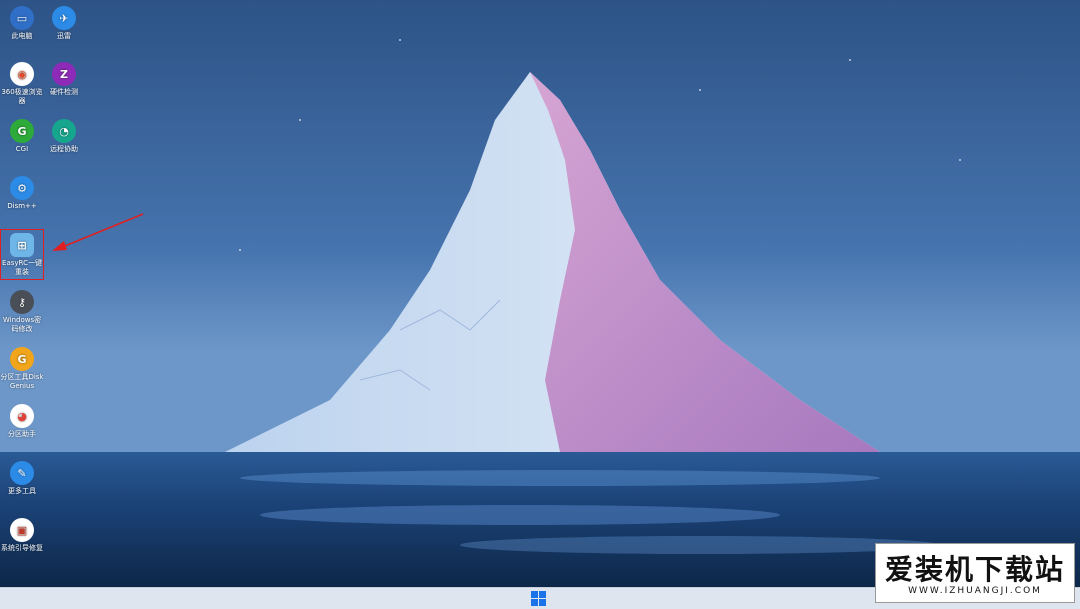 Image resolution: width=1080 pixels, height=609 pixels. I want to click on desktop-icon-dism: ⚙ Dism++, so click(22, 193).